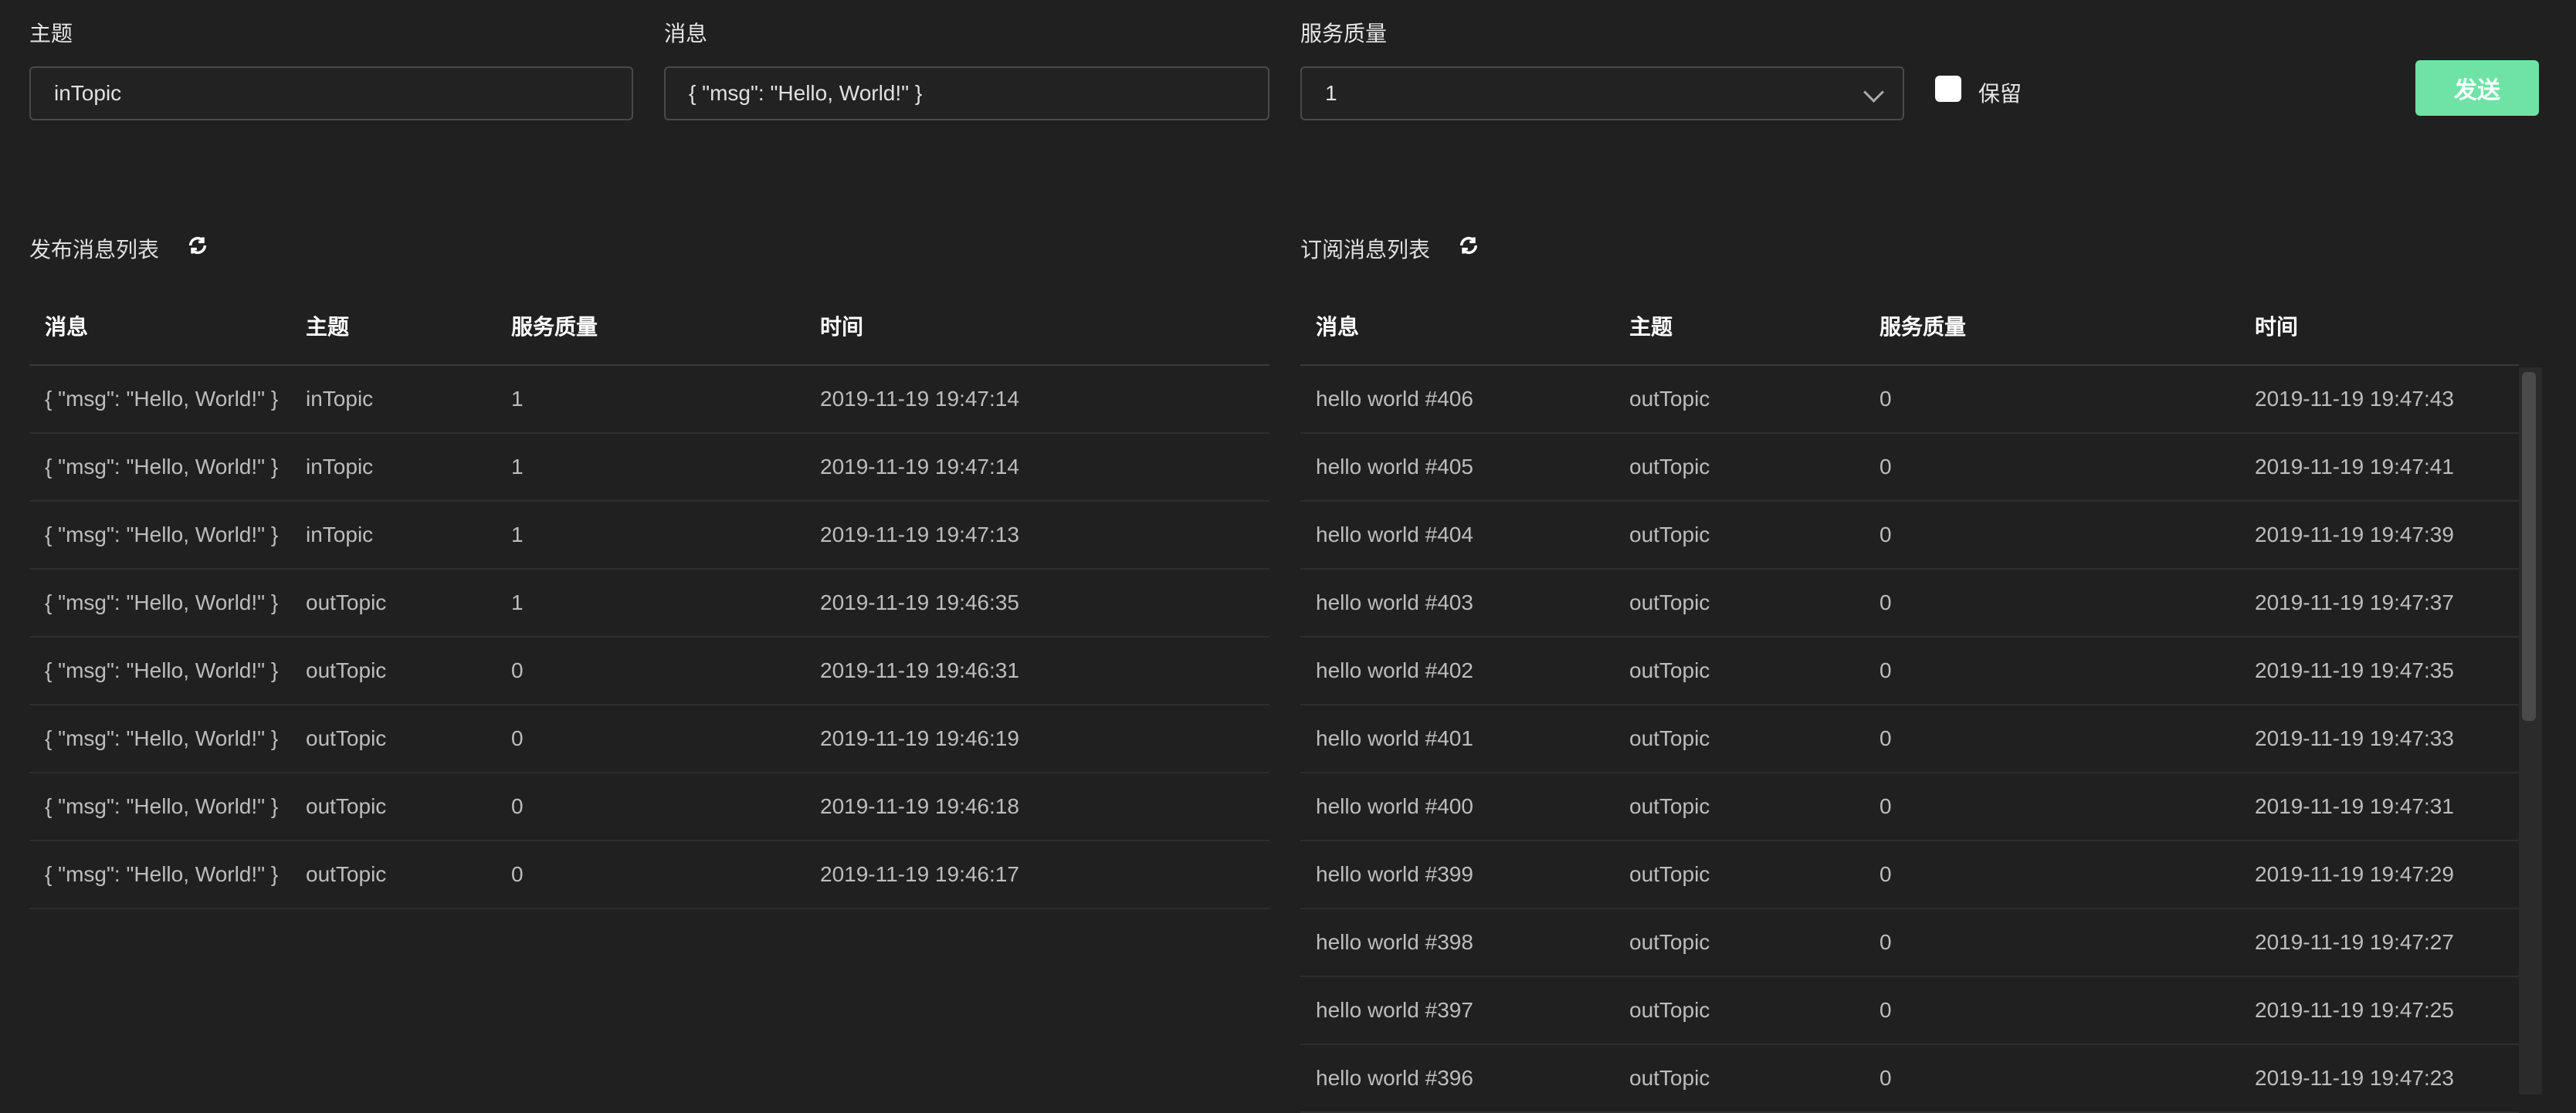 Image resolution: width=2576 pixels, height=1113 pixels. What do you see at coordinates (2379, 1078) in the screenshot?
I see `subscribed-cell-time: 2019-11-19 19:47:23` at bounding box center [2379, 1078].